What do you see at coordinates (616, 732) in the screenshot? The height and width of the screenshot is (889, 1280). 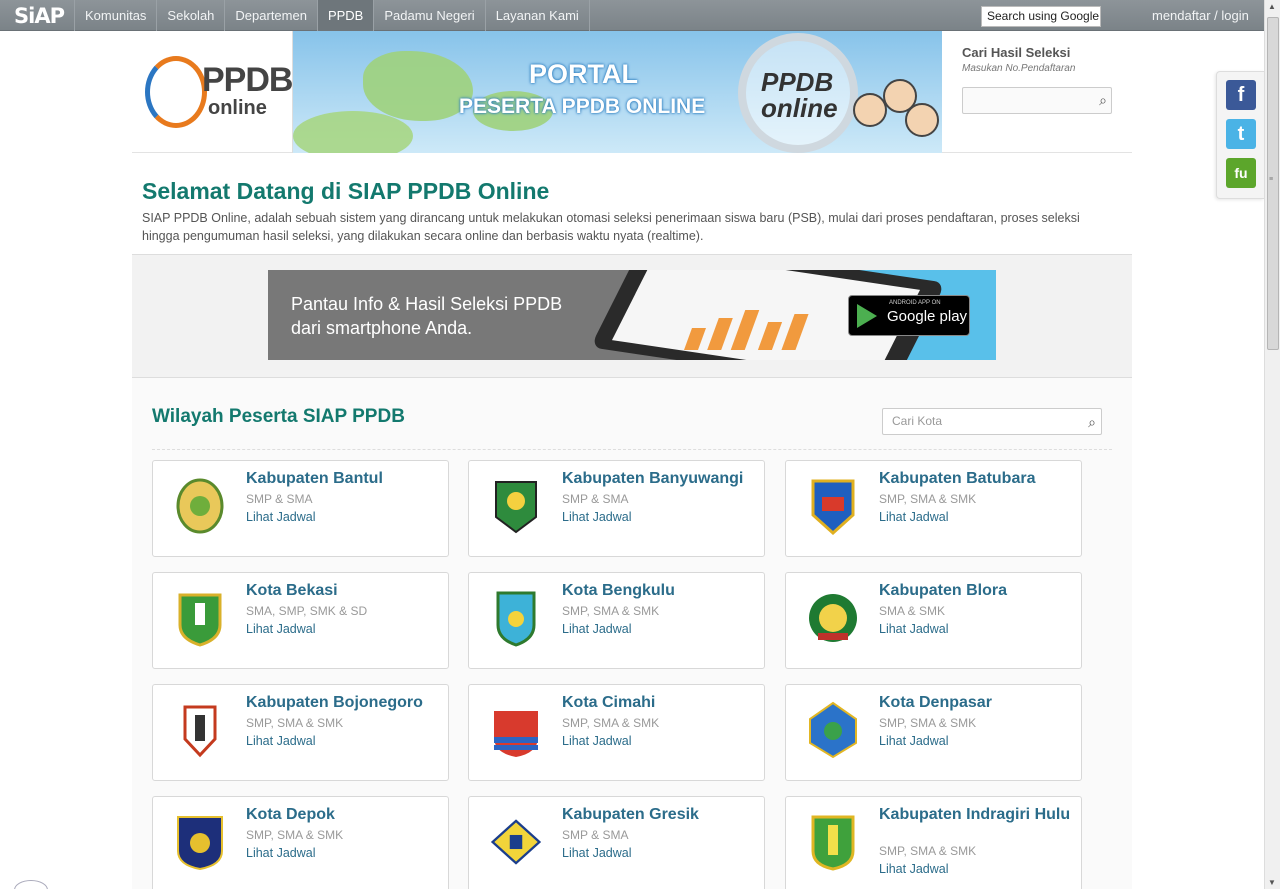 I see `region-card: Kota Cimahi SMP, SMA & SMK Lihat Jadwal` at bounding box center [616, 732].